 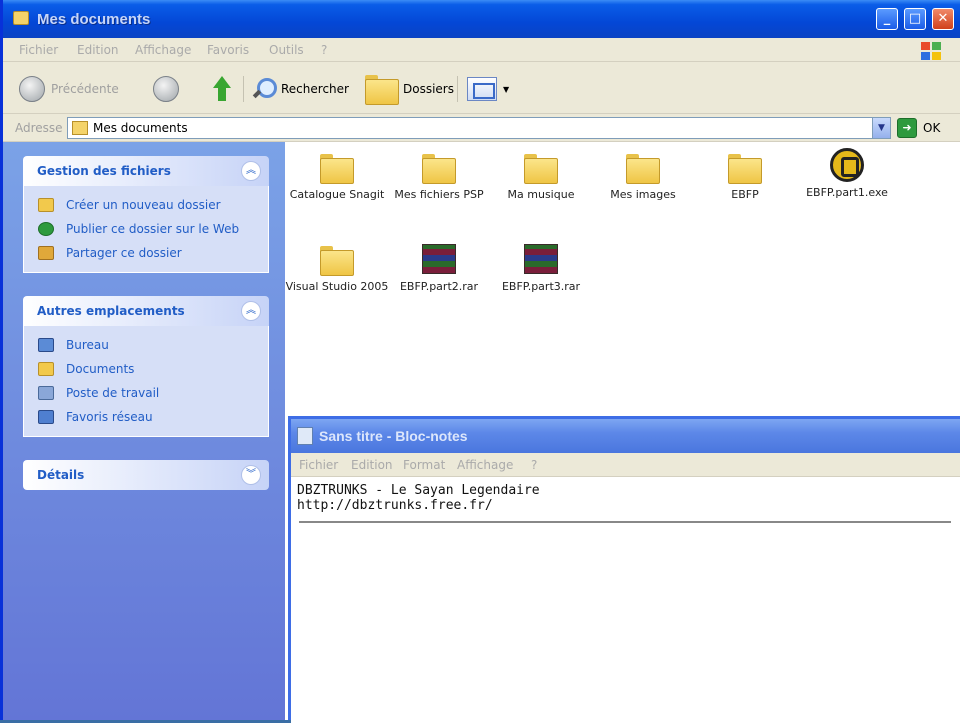 I want to click on menu-outils: Outils, so click(x=286, y=50).